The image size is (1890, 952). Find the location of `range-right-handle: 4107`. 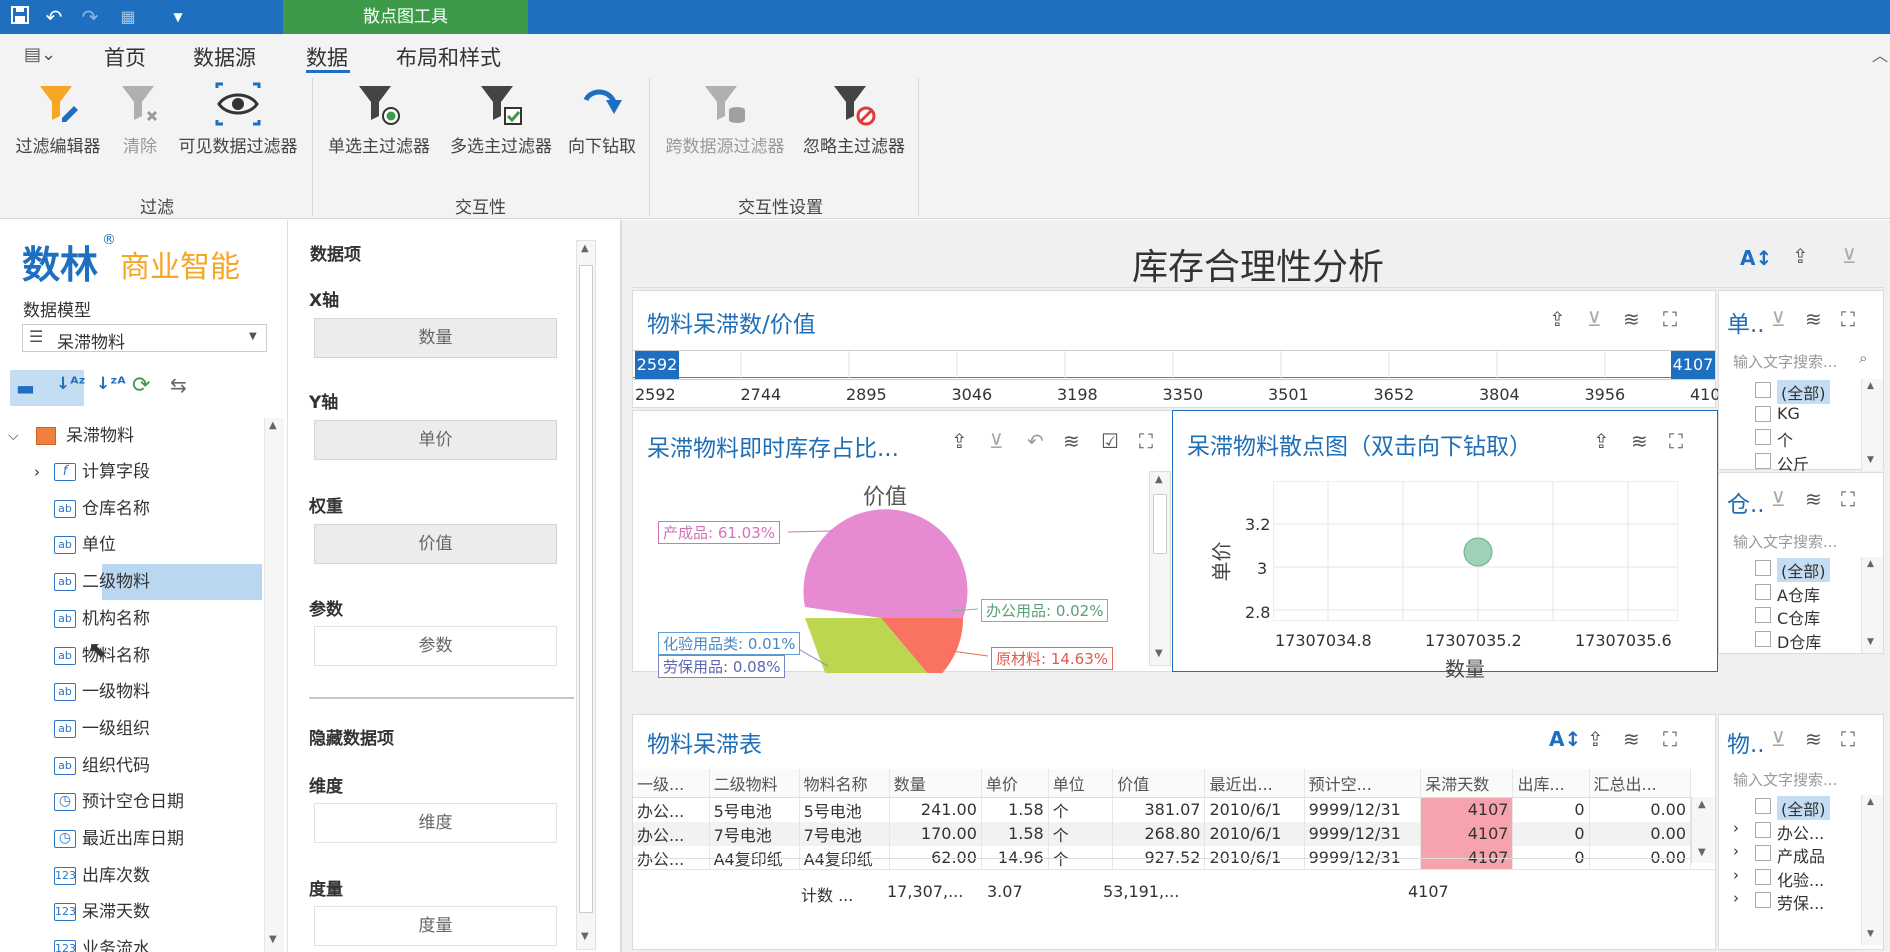

range-right-handle: 4107 is located at coordinates (1693, 365).